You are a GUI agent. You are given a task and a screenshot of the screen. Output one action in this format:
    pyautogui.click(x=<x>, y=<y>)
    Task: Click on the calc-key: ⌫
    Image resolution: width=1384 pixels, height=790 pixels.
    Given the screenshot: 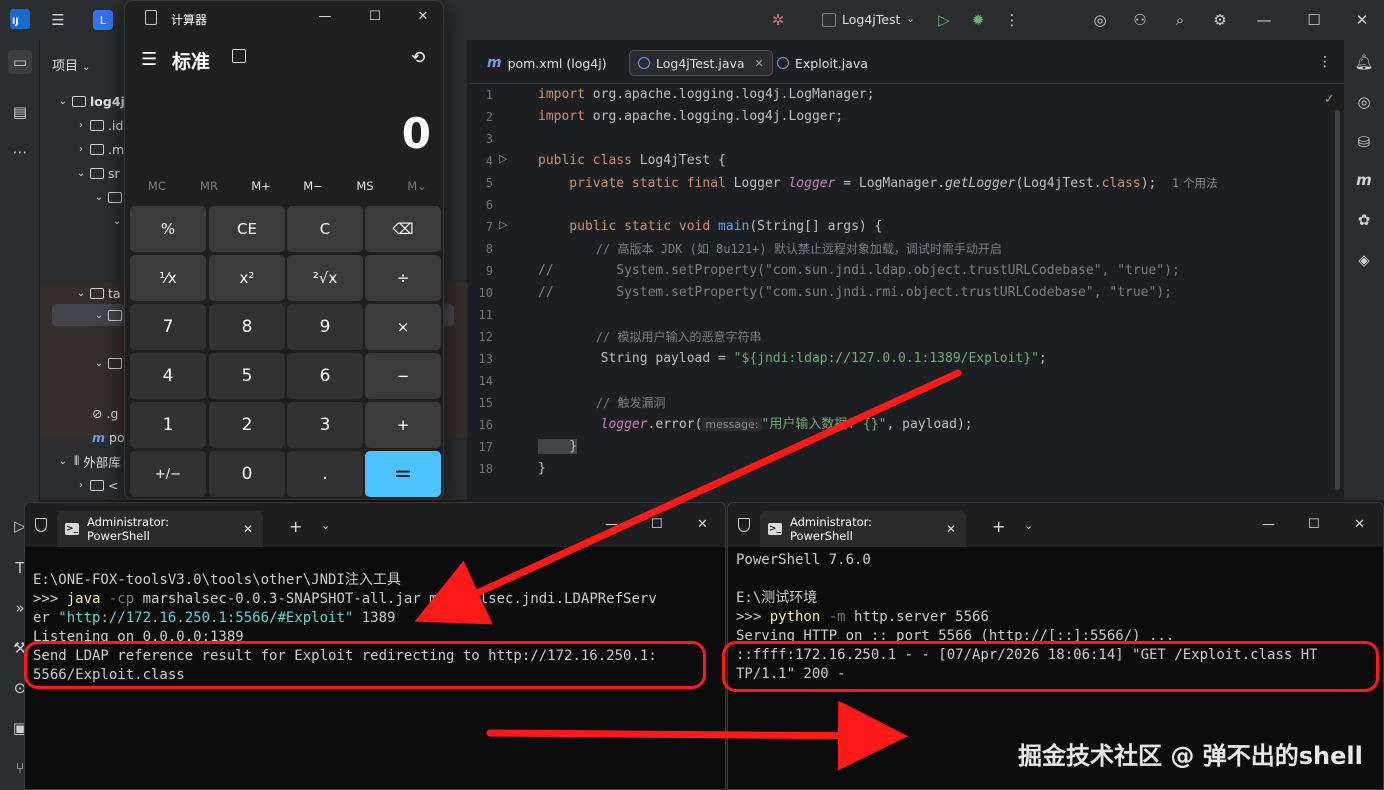 What is the action you would take?
    pyautogui.click(x=403, y=229)
    